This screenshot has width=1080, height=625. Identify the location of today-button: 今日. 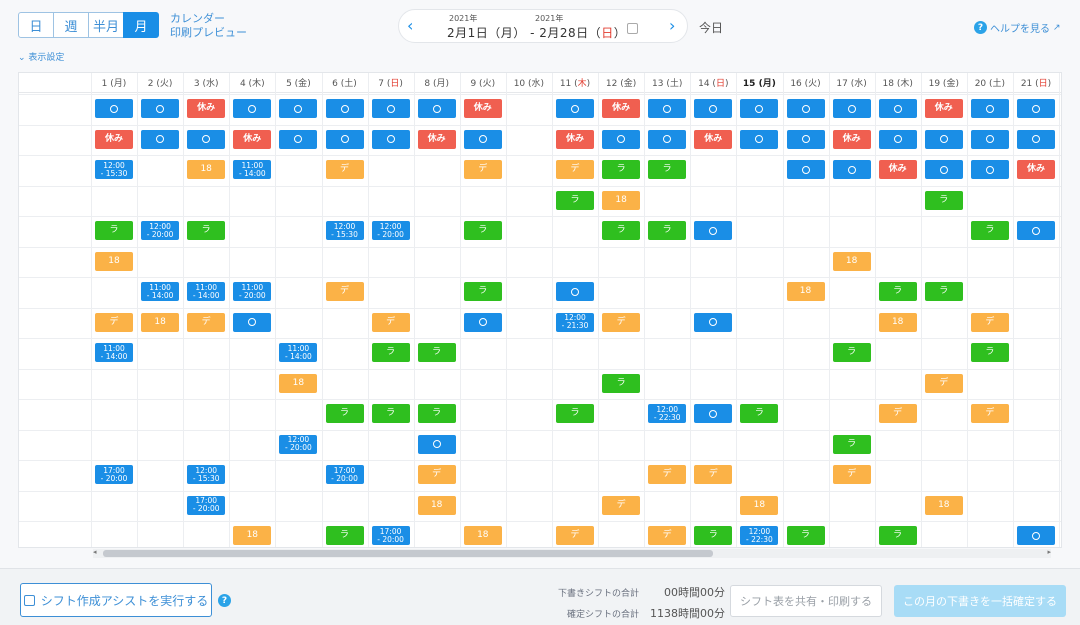
(711, 27).